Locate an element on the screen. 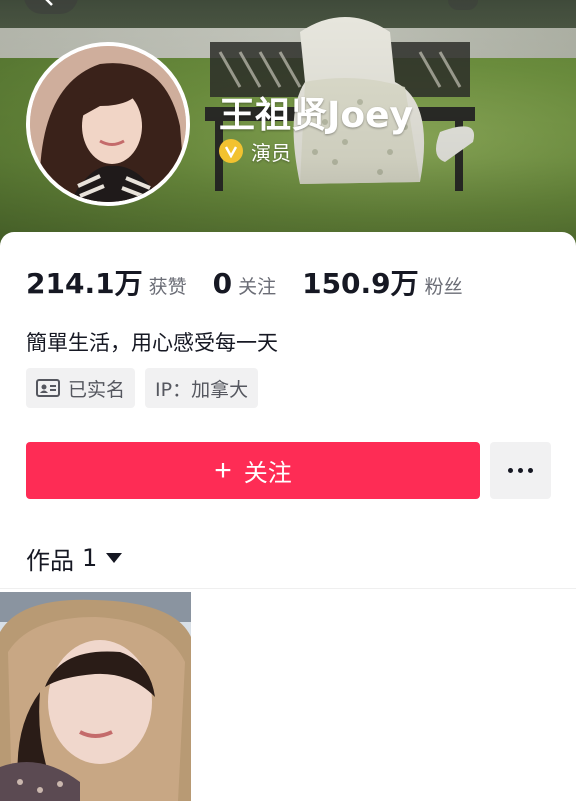 The height and width of the screenshot is (801, 576). follow-button: + 关注 is located at coordinates (253, 470).